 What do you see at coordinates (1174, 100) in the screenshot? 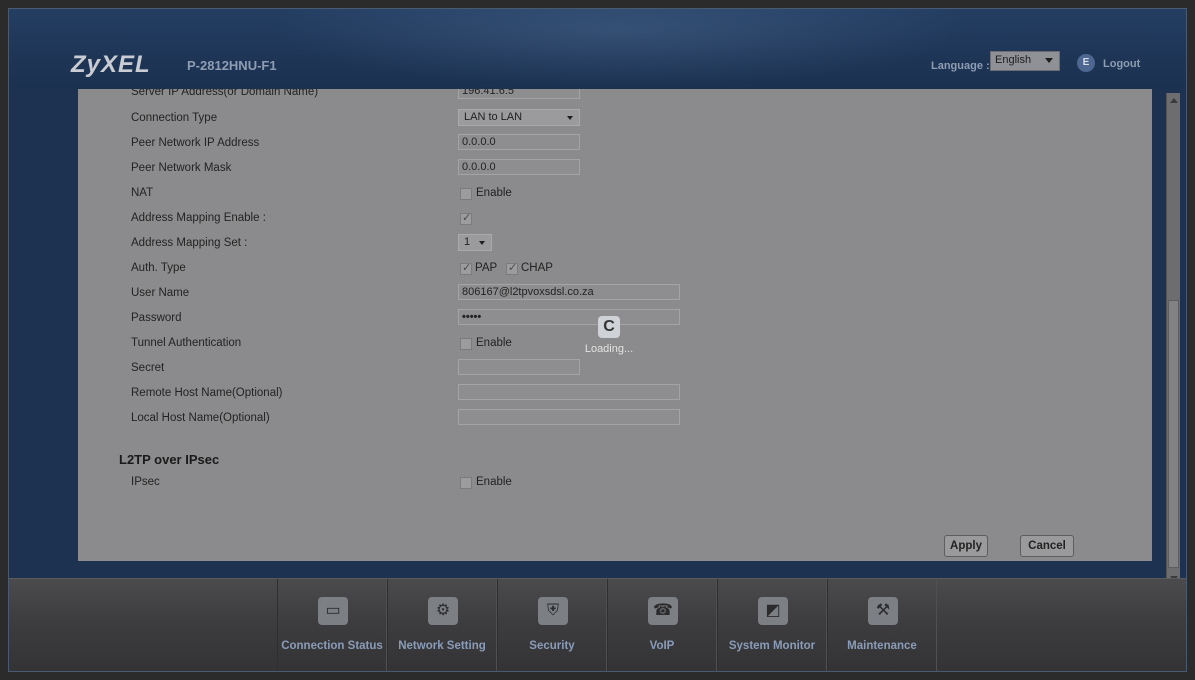
I see `scroll-up-icon` at bounding box center [1174, 100].